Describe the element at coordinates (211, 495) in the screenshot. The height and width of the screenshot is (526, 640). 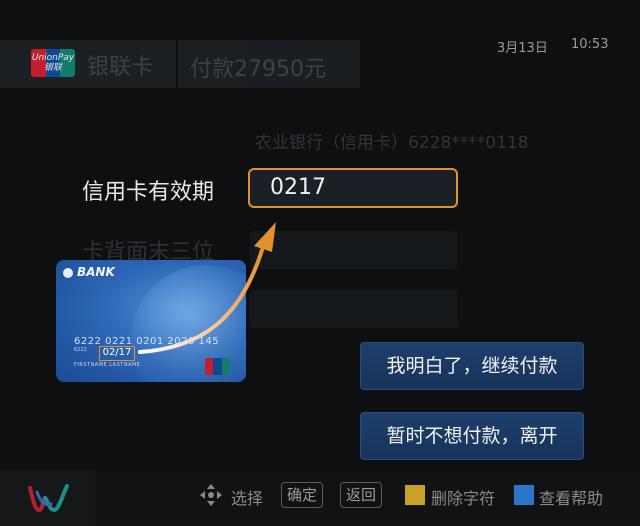
I see `dpad-icon` at that location.